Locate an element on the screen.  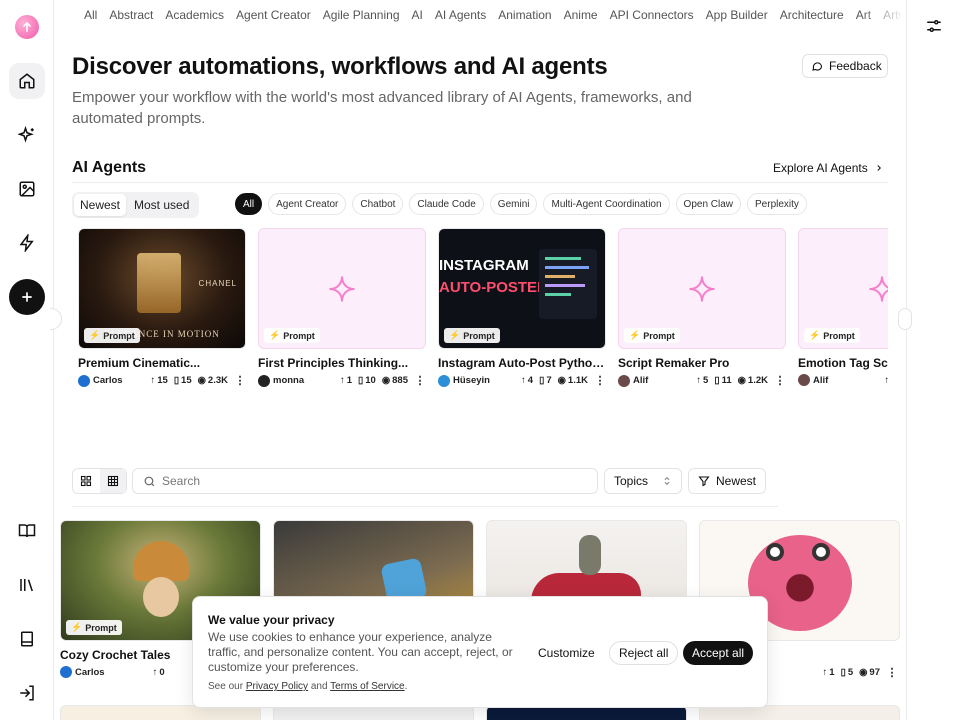
tab-newest: Newest is located at coordinates (100, 205).